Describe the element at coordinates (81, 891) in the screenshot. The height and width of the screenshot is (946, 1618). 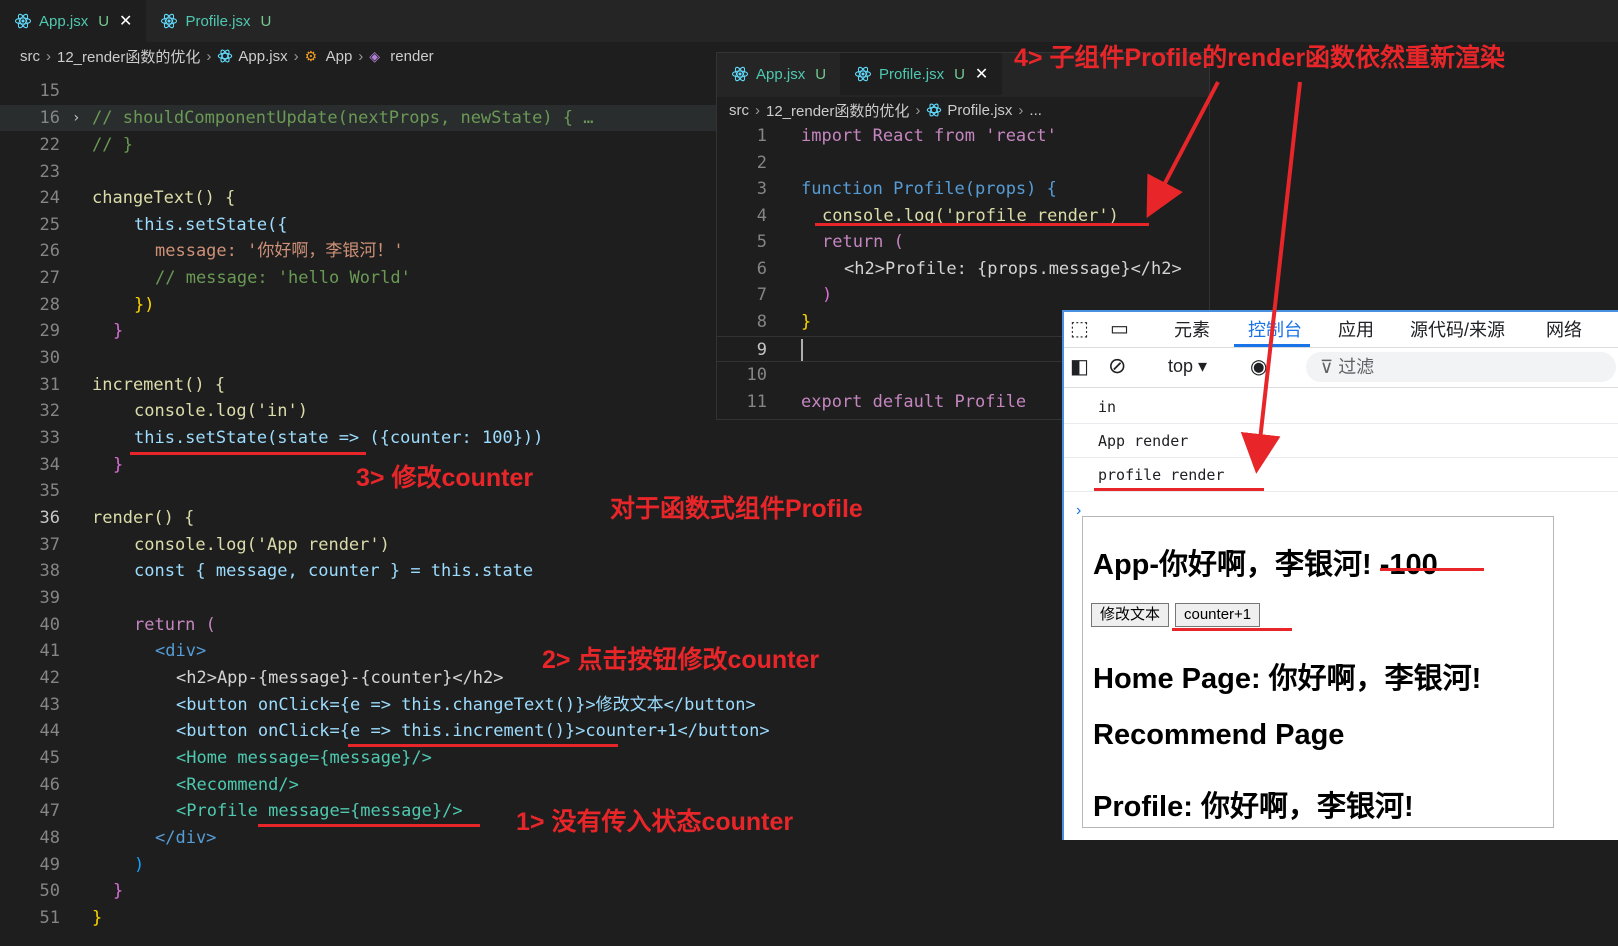
I see `code-line: 50}` at that location.